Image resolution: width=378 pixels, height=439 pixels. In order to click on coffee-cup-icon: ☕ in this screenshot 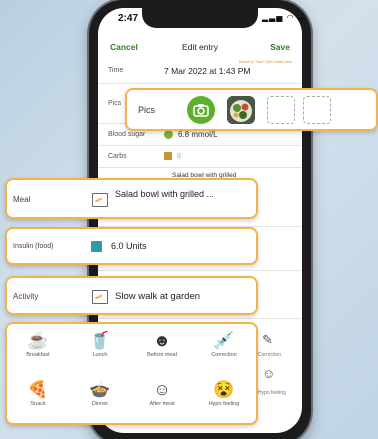, I will do `click(38, 340)`.